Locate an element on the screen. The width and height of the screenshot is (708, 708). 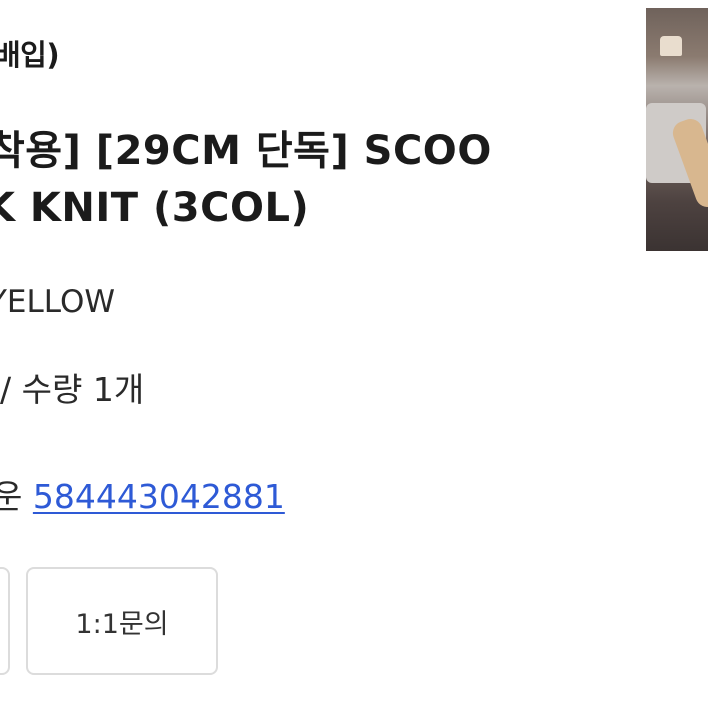
inquiry-button: 1:1문의 is located at coordinates (122, 621).